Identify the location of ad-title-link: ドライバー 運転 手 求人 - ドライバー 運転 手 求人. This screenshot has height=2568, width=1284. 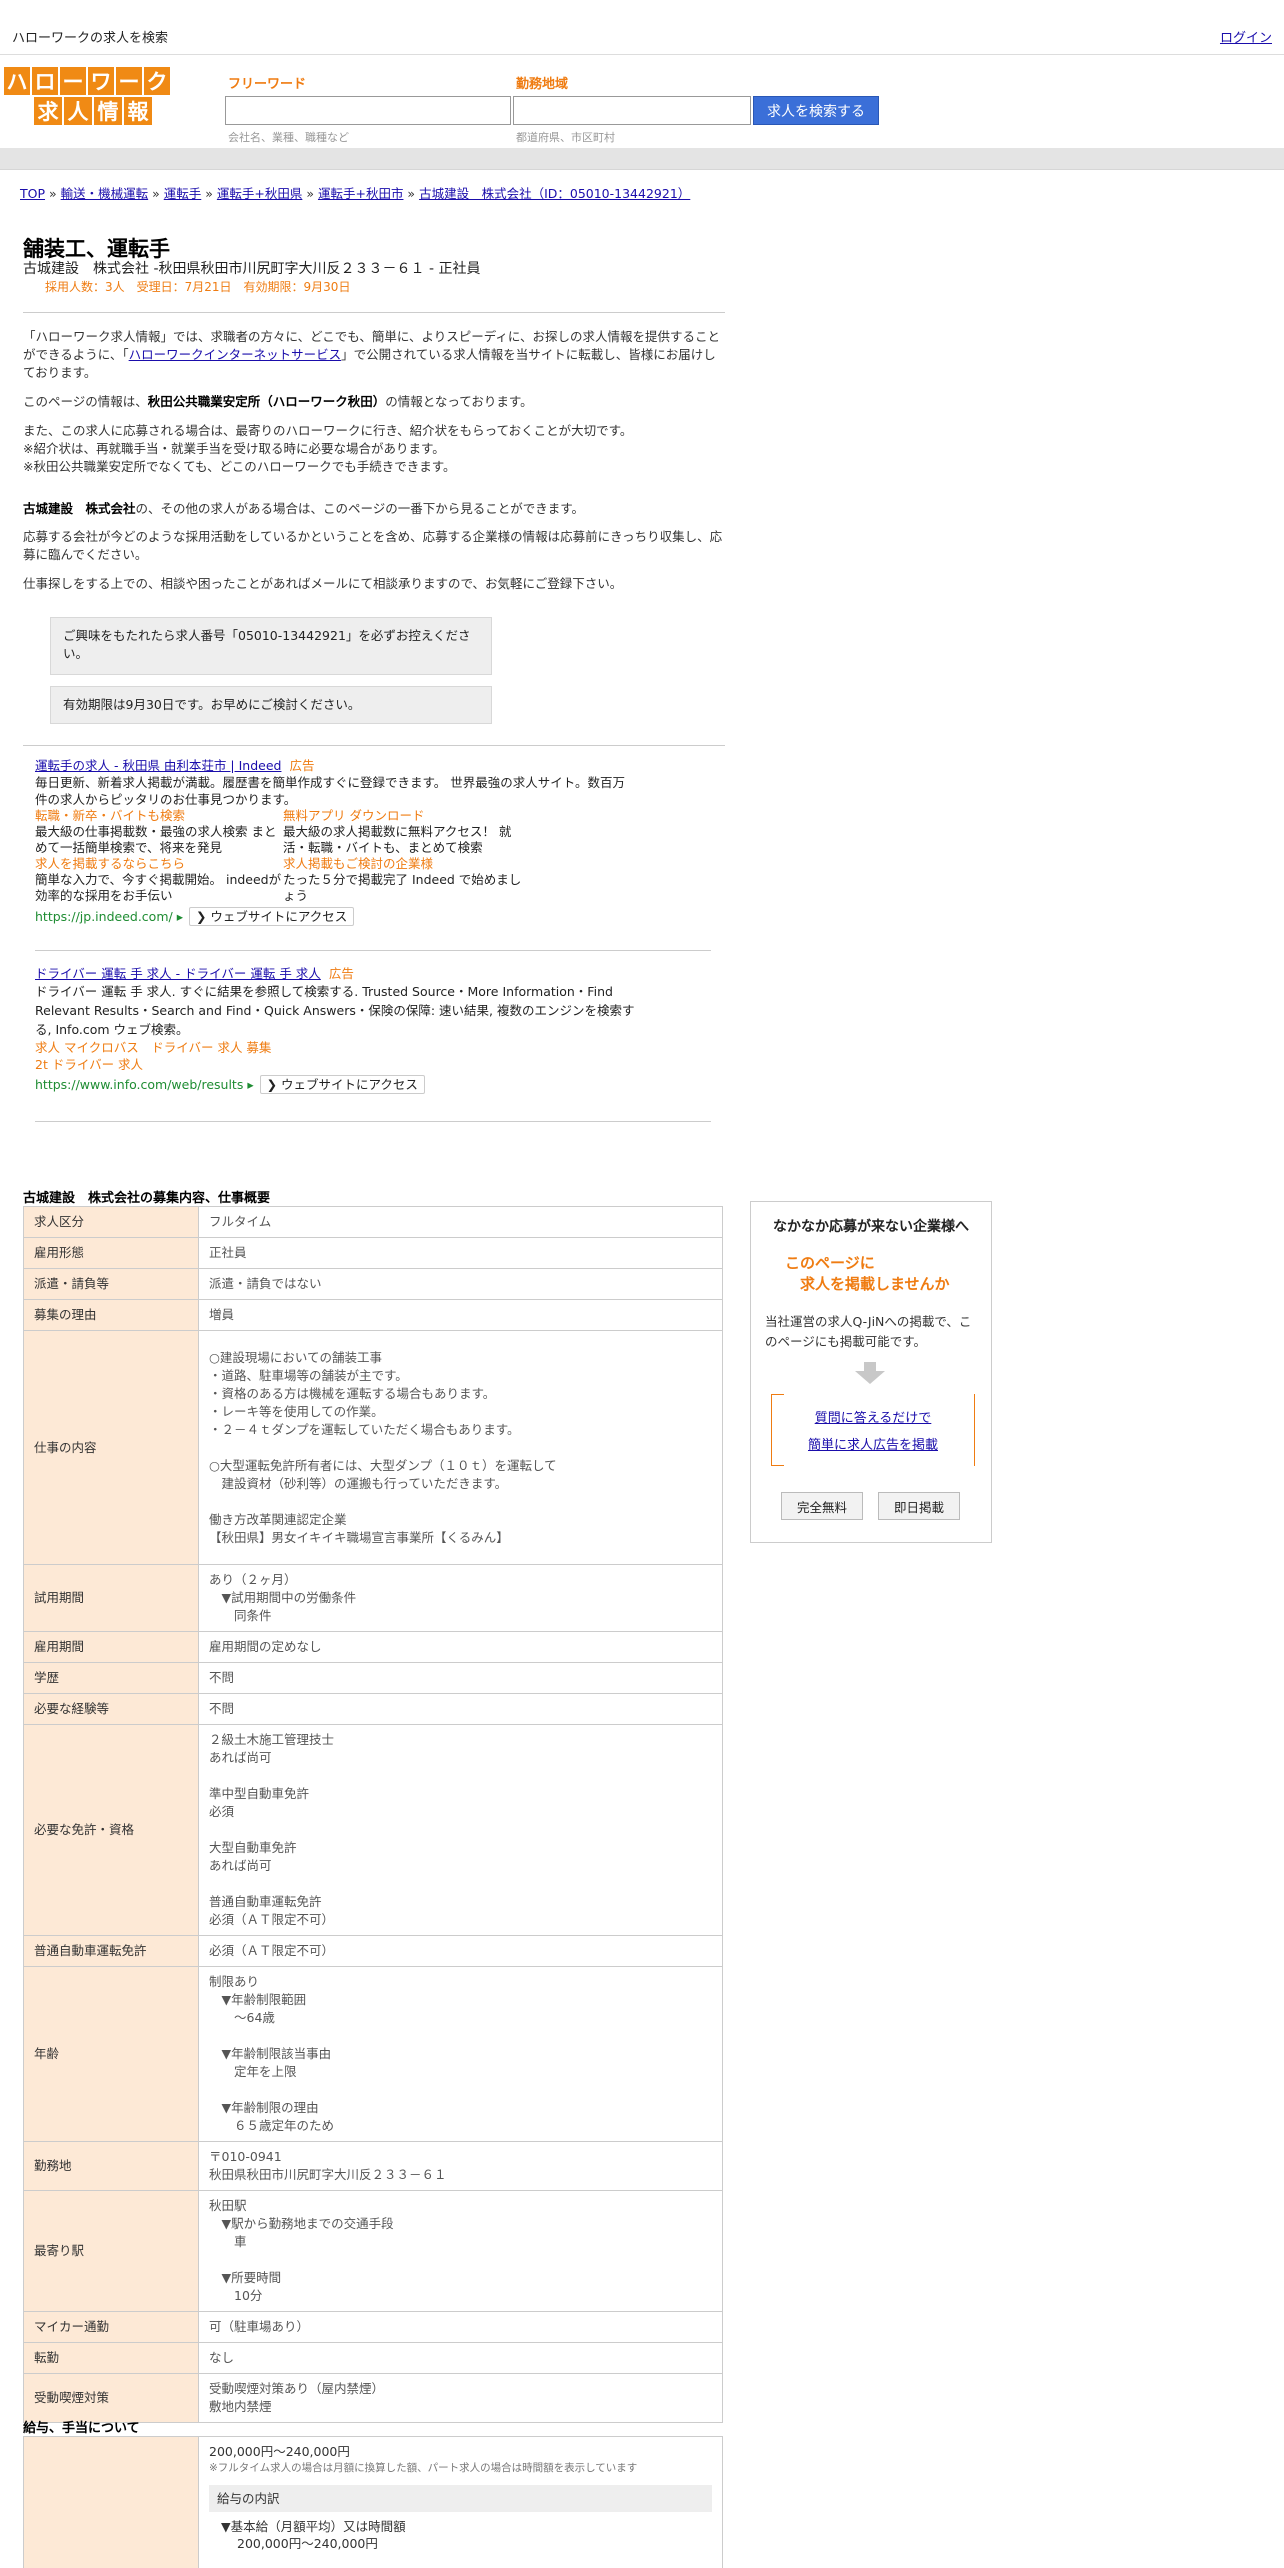
(178, 973).